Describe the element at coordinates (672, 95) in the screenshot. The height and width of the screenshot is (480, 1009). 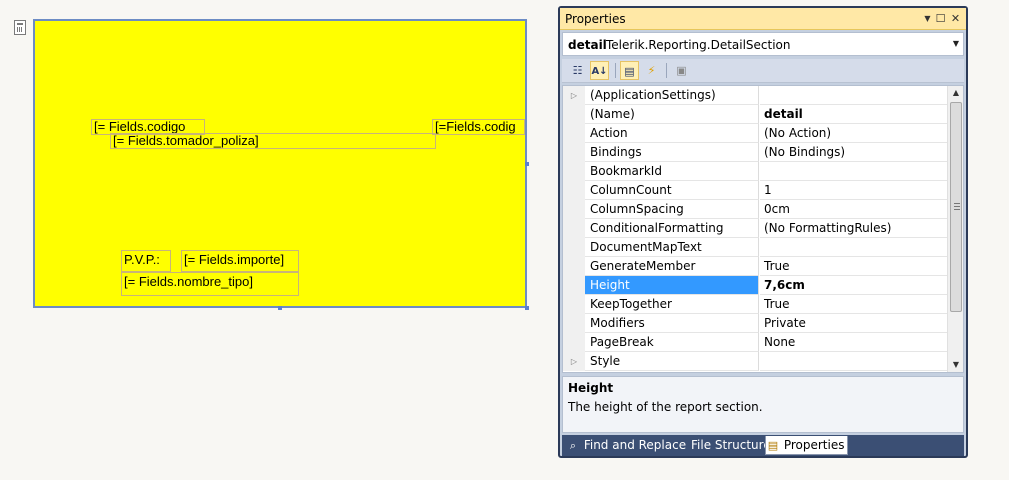
I see `property-name: (ApplicationSettings)` at that location.